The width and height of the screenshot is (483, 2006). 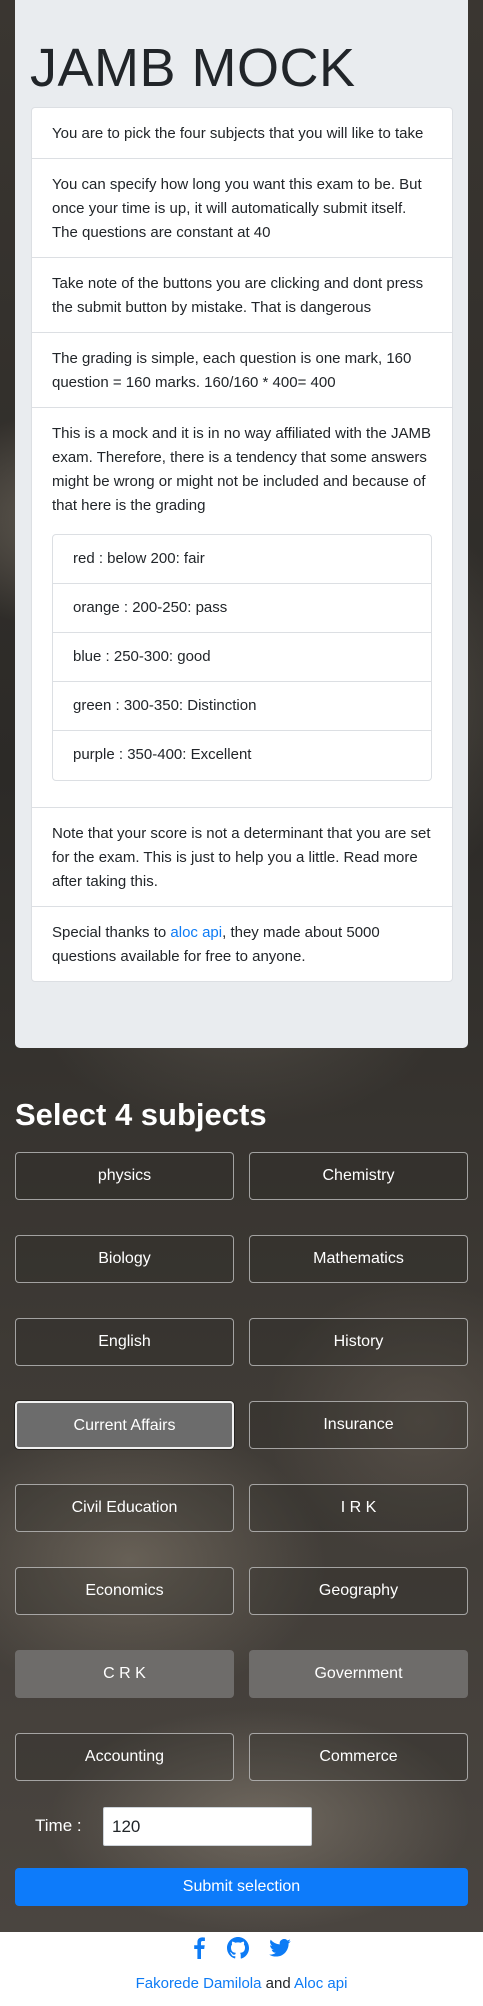 What do you see at coordinates (199, 1983) in the screenshot?
I see `author-link: Fakorede Damilola` at bounding box center [199, 1983].